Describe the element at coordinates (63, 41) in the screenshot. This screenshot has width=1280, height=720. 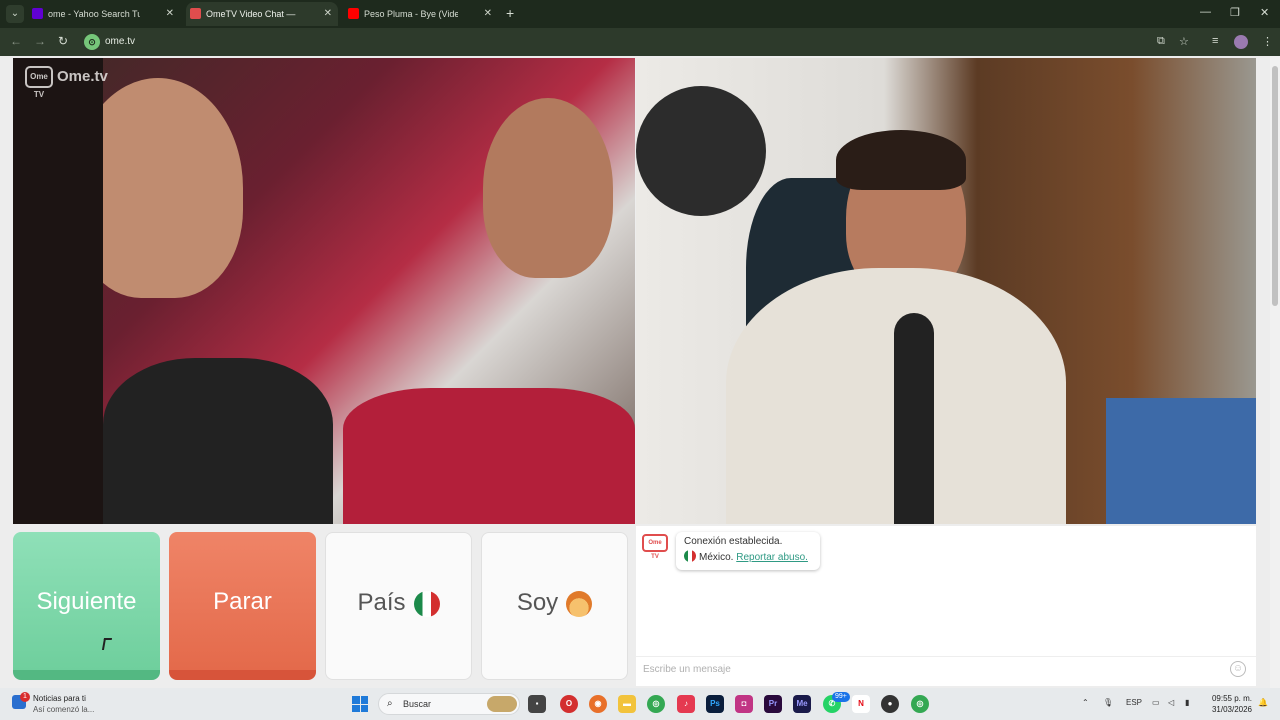
I see `reload-icon: ↻` at that location.